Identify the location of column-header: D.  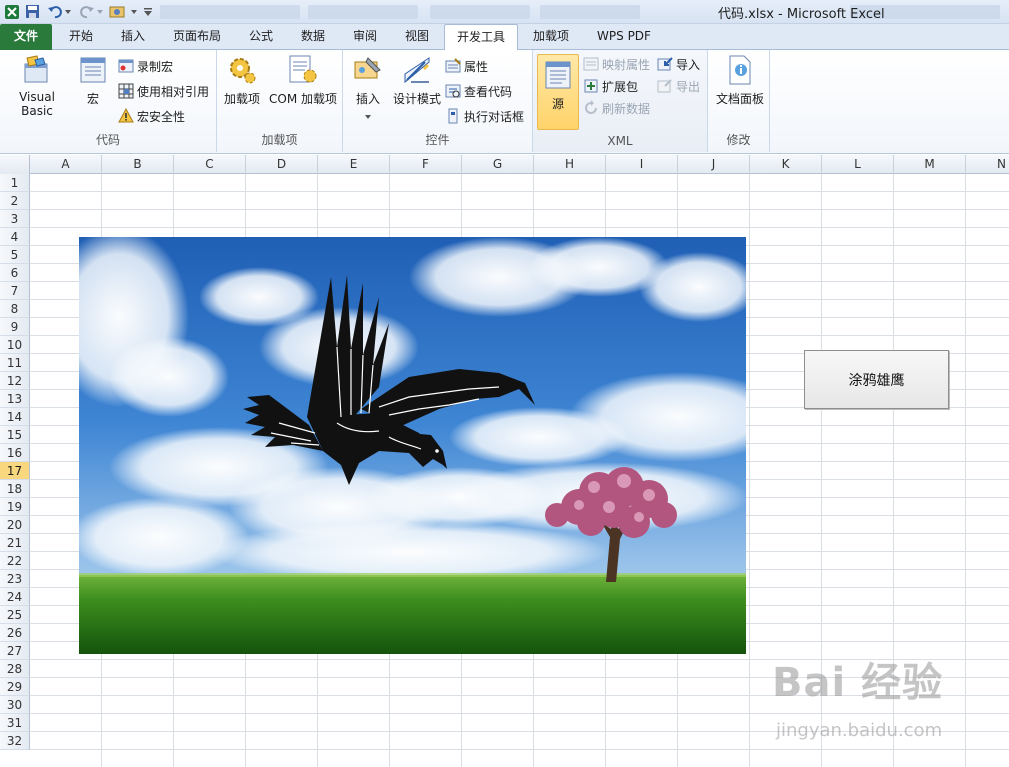
(282, 164).